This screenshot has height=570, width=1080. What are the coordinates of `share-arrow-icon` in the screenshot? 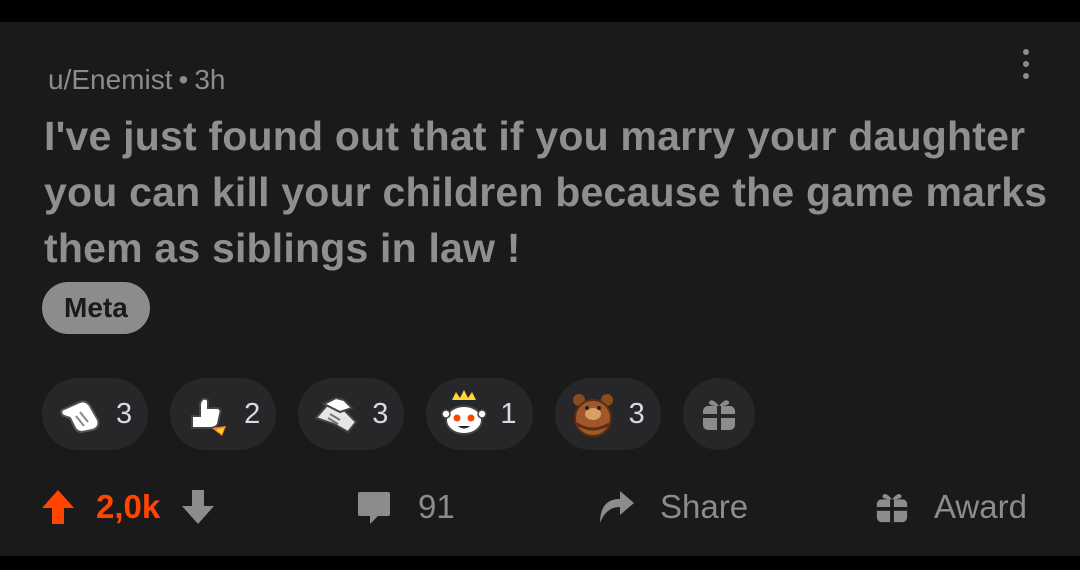 It's located at (617, 507).